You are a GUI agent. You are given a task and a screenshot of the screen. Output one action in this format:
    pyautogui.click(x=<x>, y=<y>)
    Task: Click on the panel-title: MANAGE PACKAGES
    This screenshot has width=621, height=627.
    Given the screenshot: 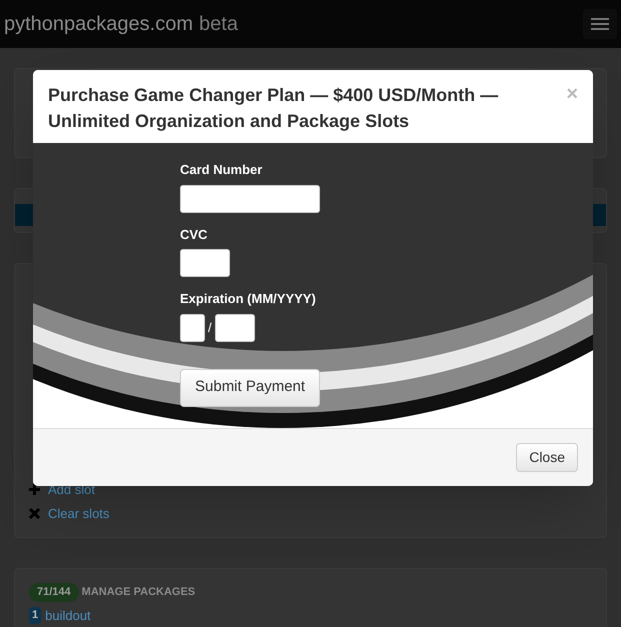 What is the action you would take?
    pyautogui.click(x=139, y=592)
    